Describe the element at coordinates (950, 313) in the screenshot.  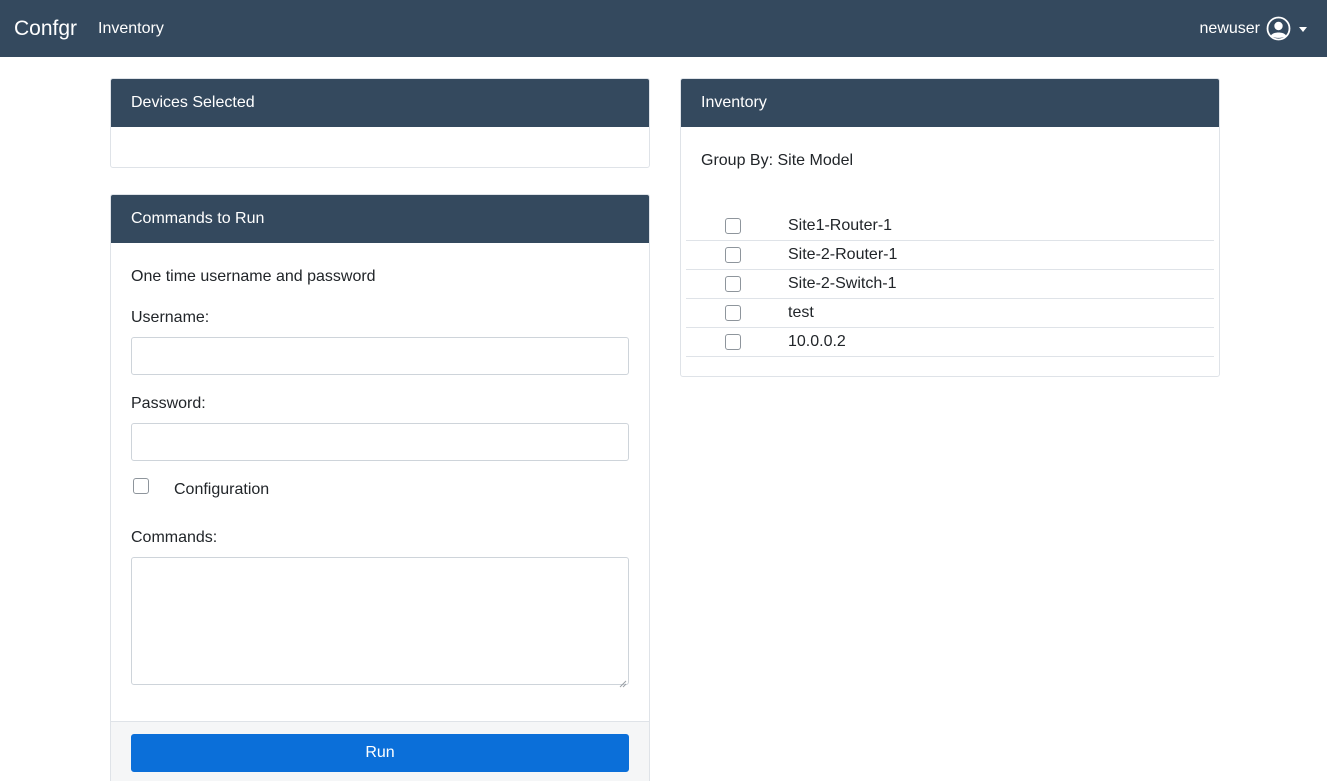
I see `inventory-row: test` at that location.